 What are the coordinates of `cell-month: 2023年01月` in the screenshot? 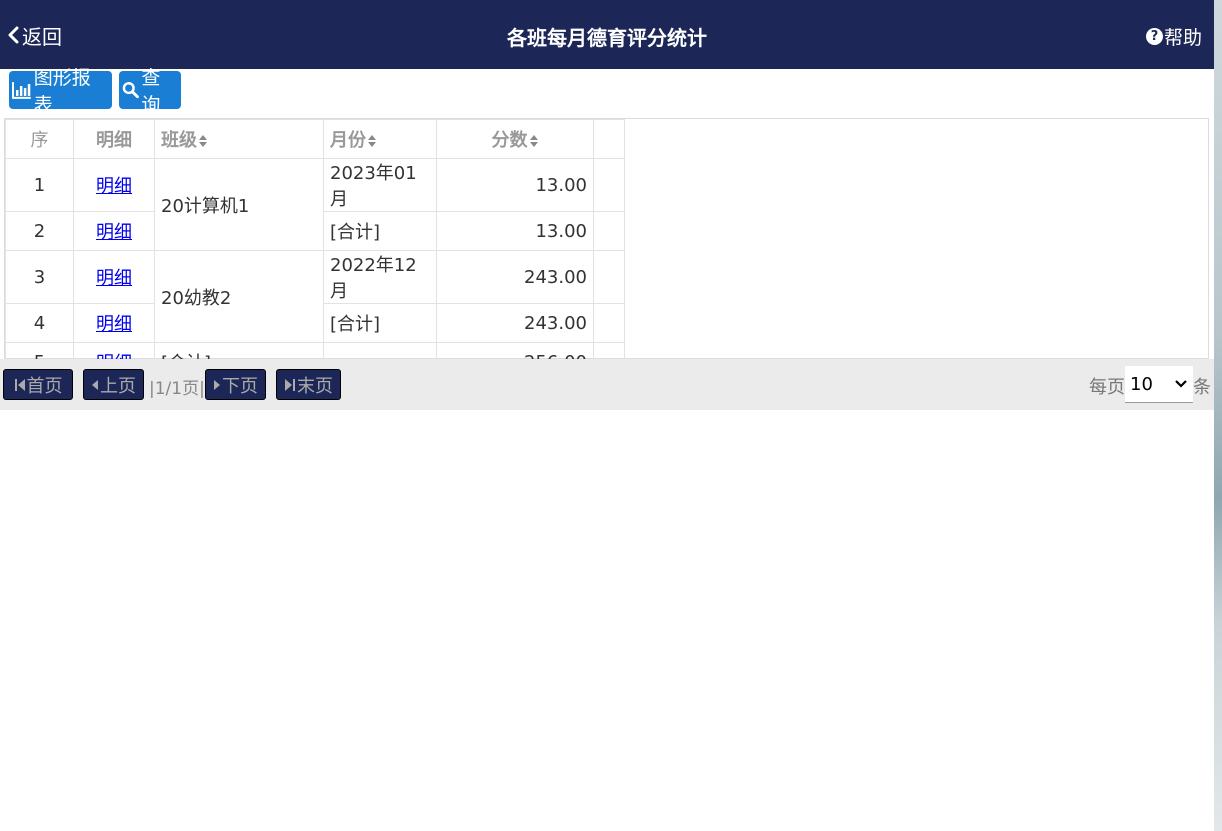 It's located at (380, 185).